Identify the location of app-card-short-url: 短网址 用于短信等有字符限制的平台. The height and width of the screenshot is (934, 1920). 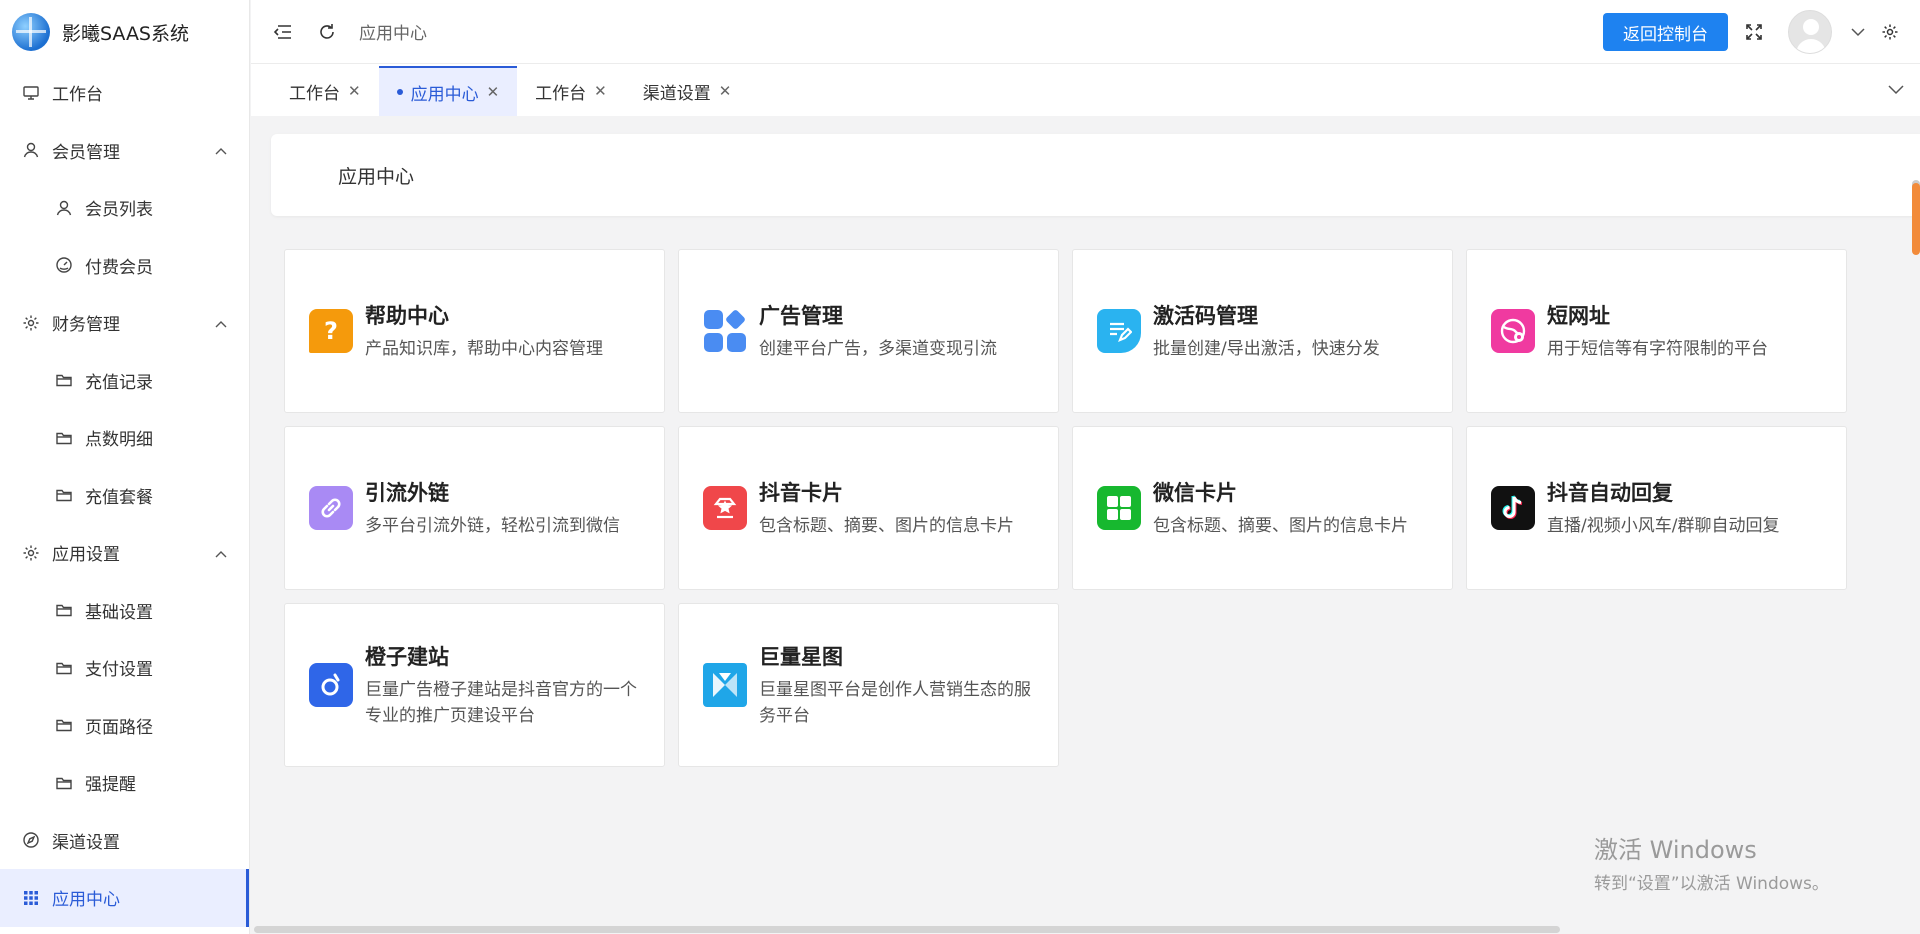
(1656, 331).